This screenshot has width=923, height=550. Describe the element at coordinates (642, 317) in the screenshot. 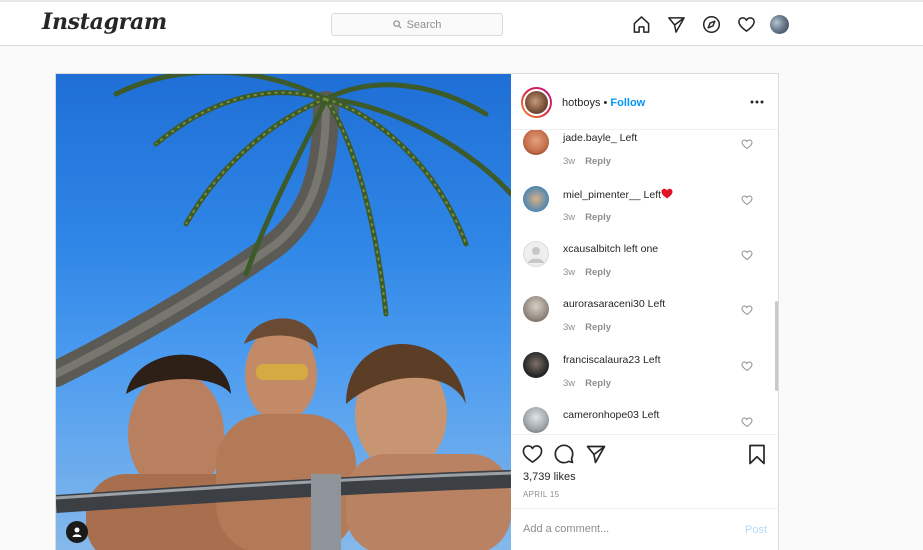

I see `comment-item: aurorasaraceni30 Left 3w Reply` at that location.